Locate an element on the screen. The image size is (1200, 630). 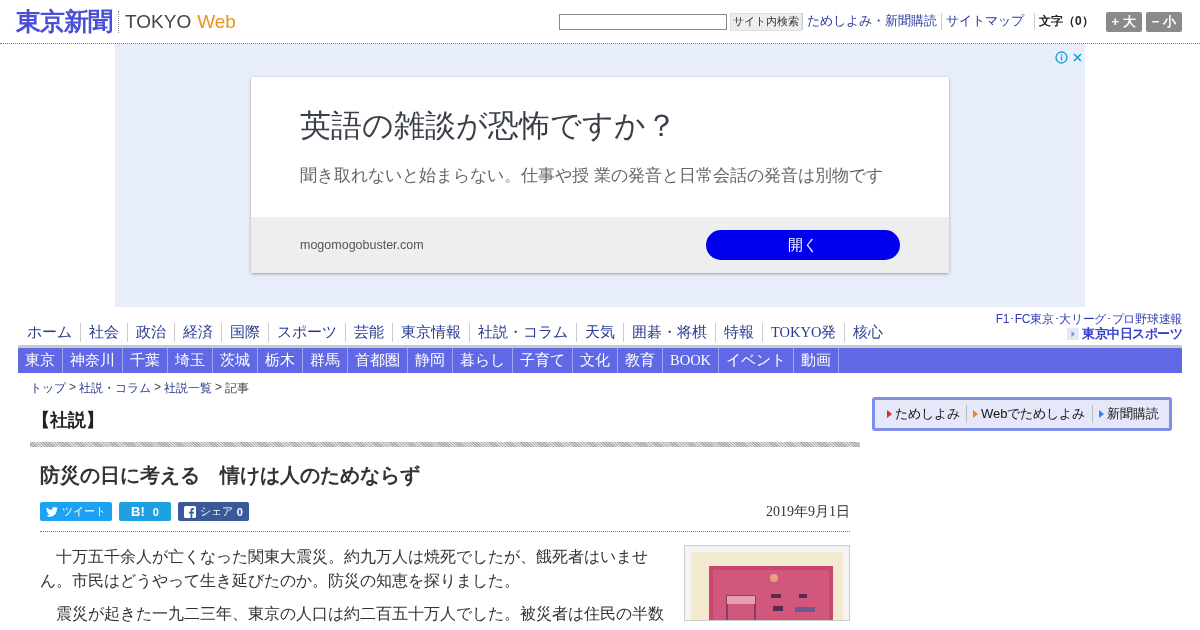
search-field is located at coordinates (642, 21).